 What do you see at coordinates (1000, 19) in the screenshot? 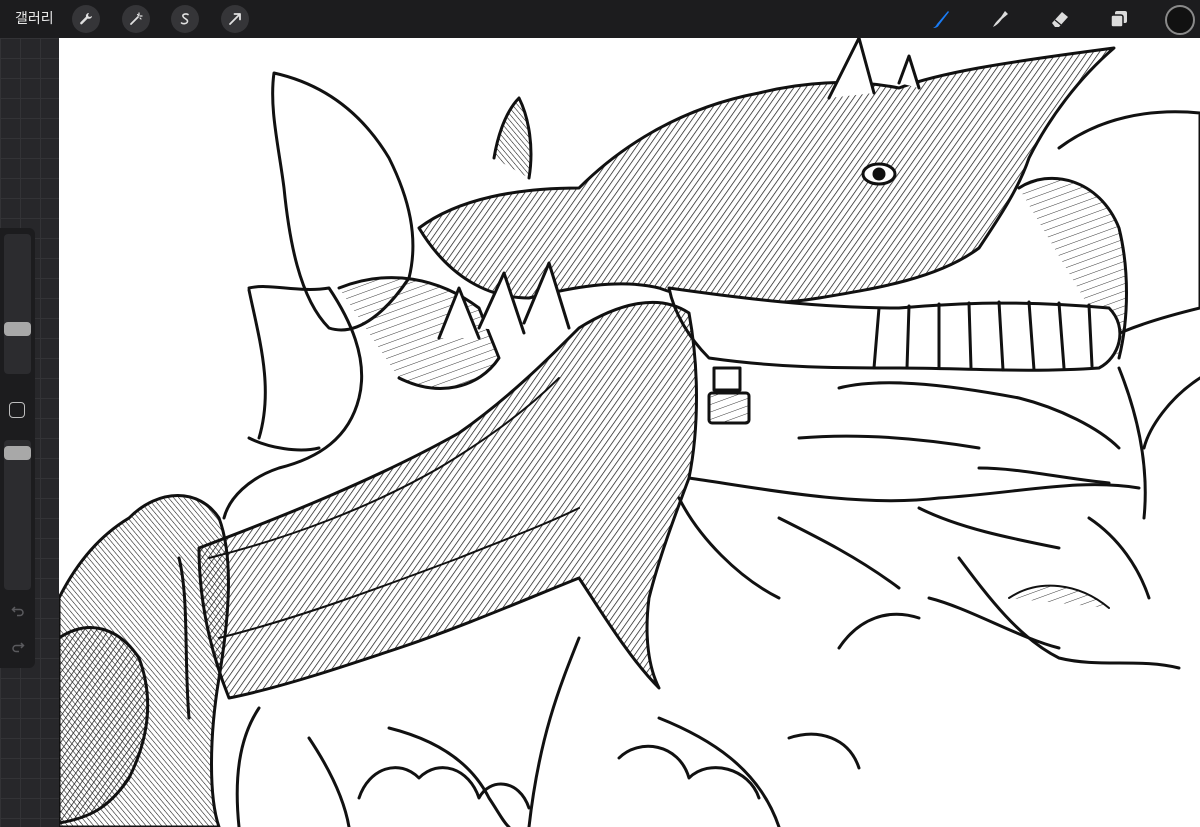
I see `smudge-icon` at bounding box center [1000, 19].